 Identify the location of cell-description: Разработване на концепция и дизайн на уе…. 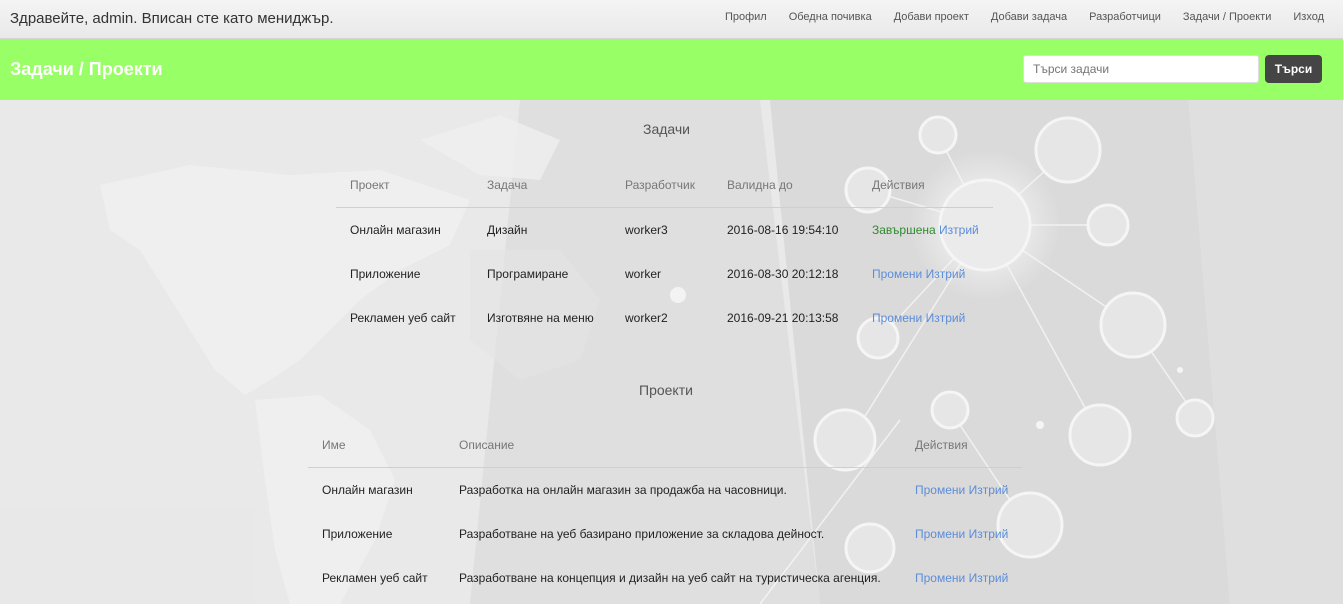
(670, 578).